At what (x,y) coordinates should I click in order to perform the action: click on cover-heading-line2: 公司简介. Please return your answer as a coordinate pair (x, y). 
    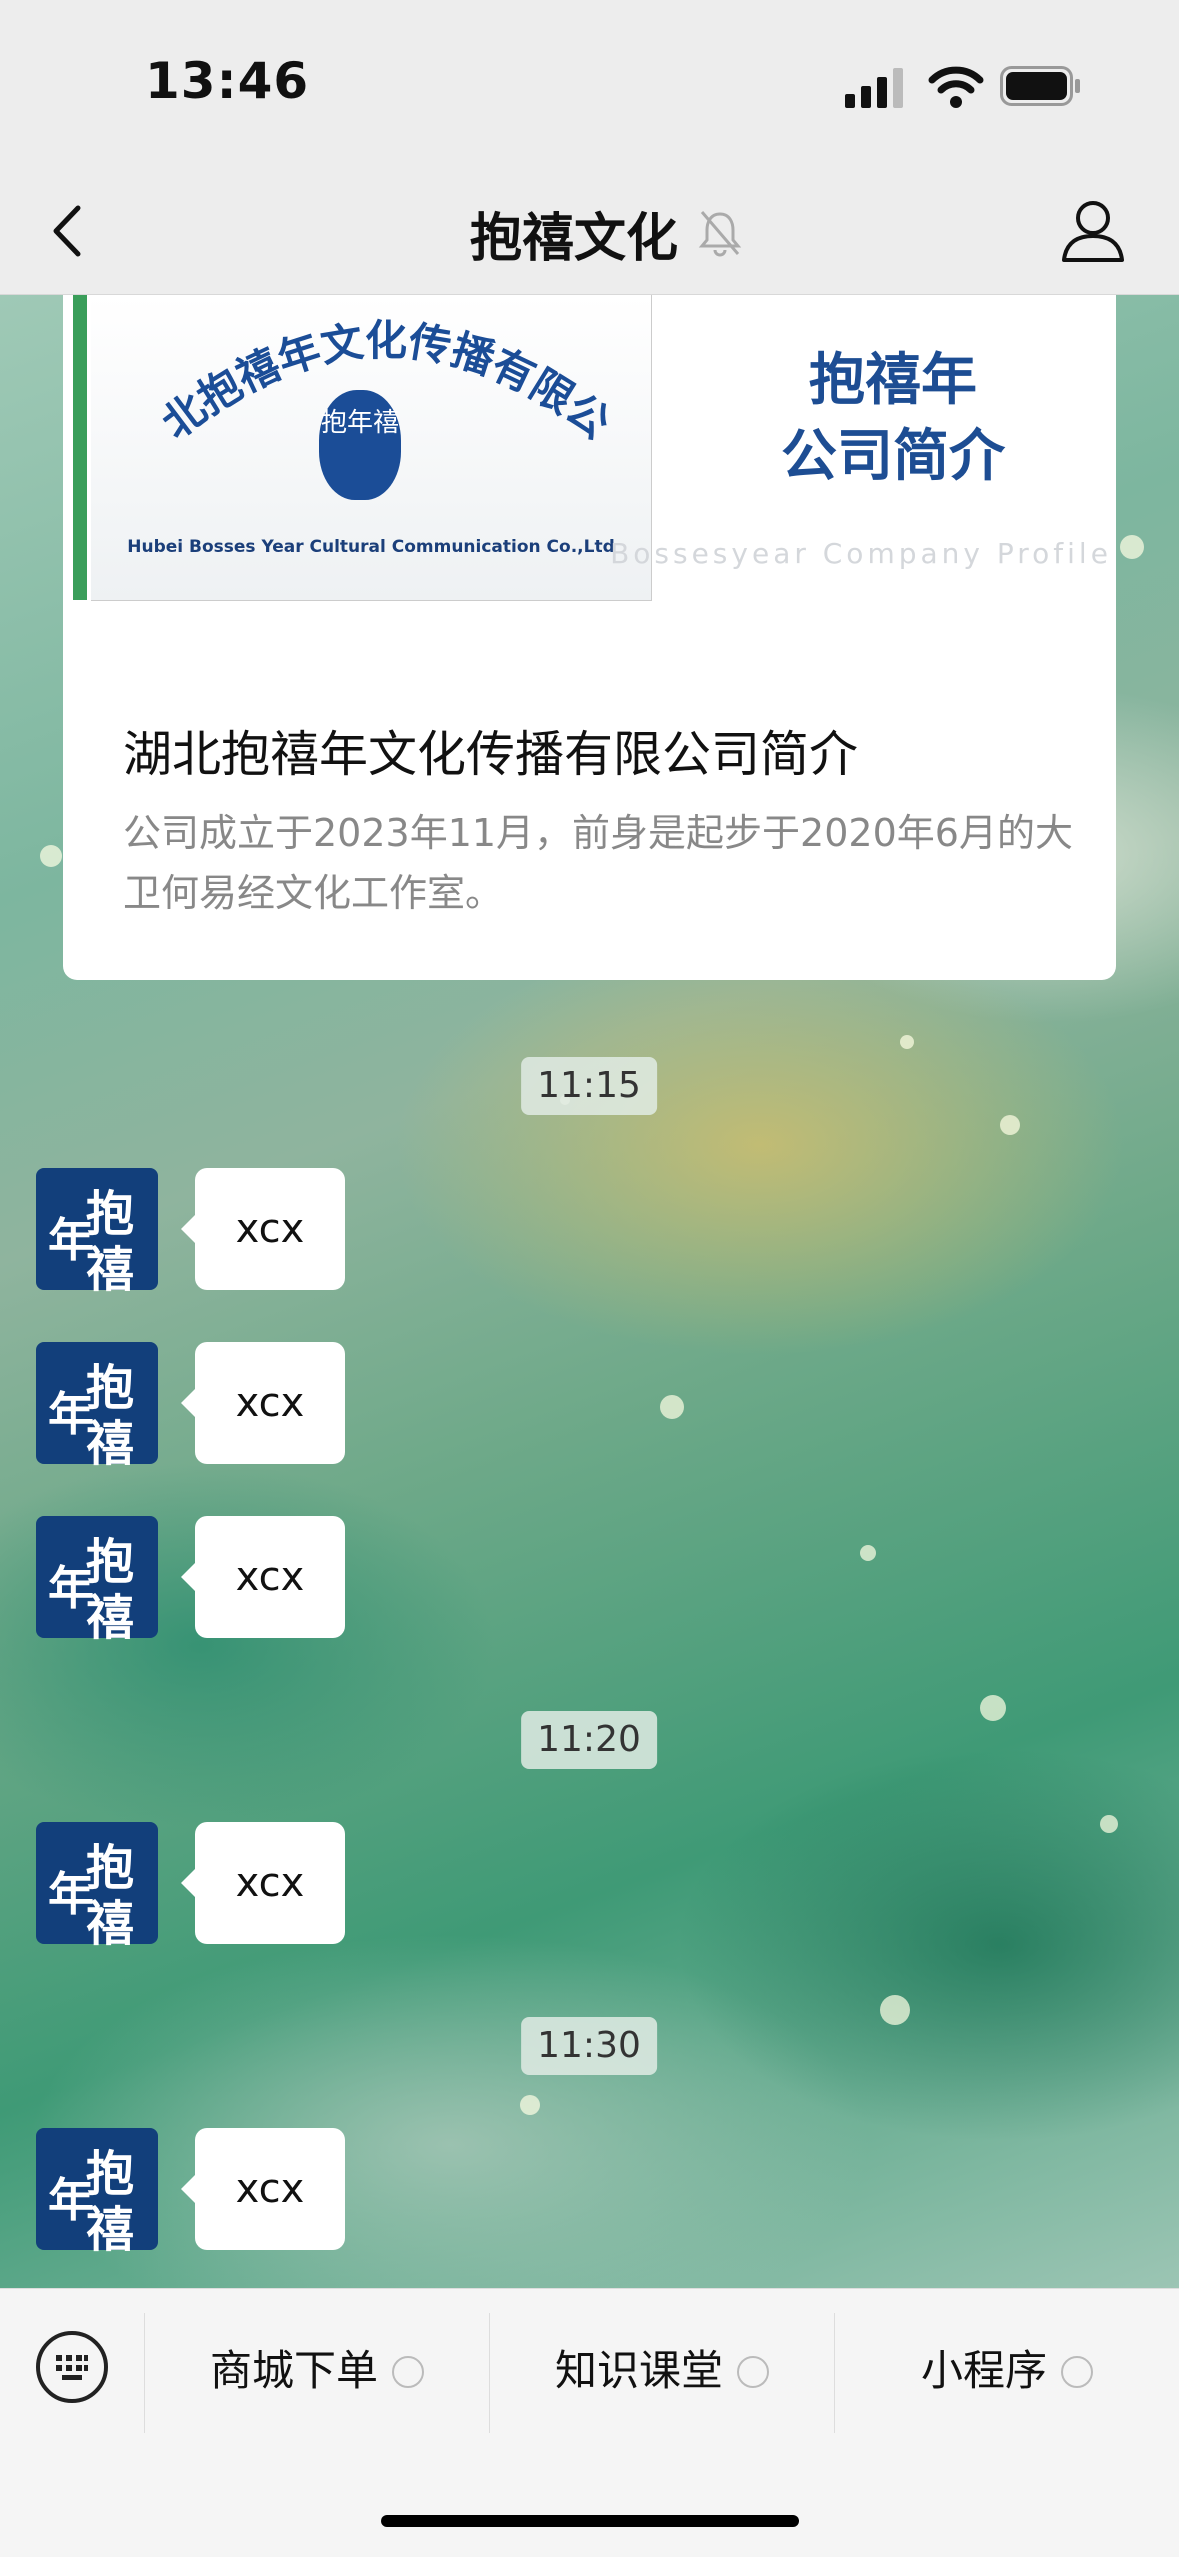
    Looking at the image, I should click on (893, 456).